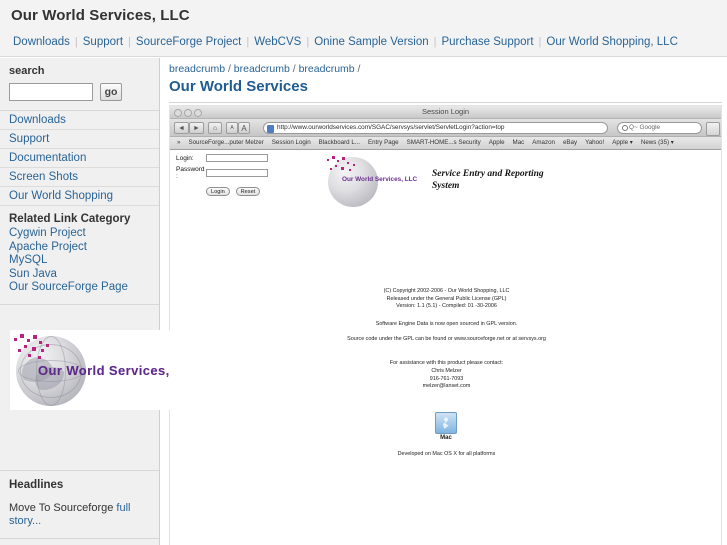 The width and height of the screenshot is (727, 545). What do you see at coordinates (487, 42) in the screenshot?
I see `nav-item-purchase-support: Purchase Support` at bounding box center [487, 42].